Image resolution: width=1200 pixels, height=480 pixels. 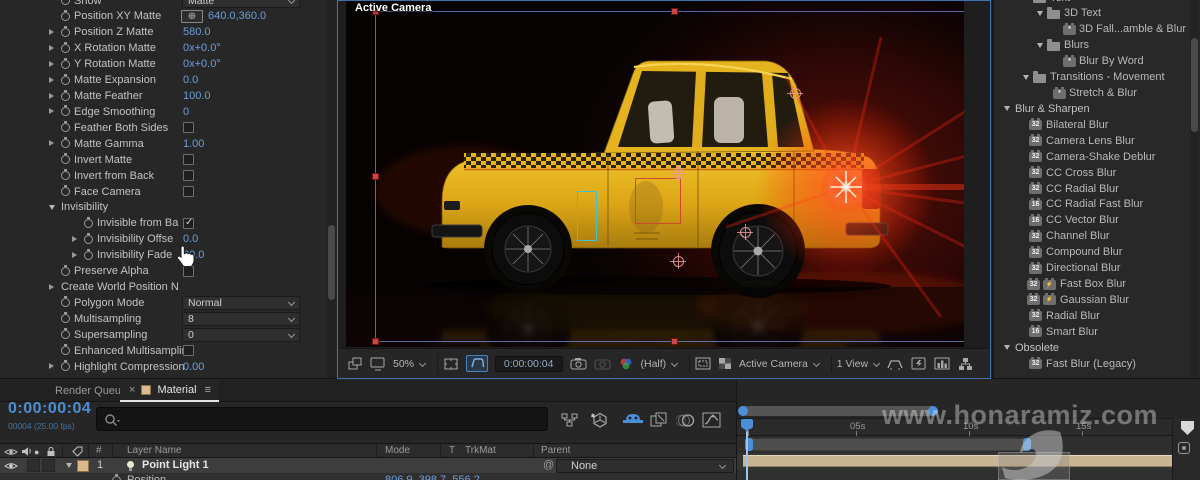 What do you see at coordinates (747, 425) in the screenshot?
I see `playhead` at bounding box center [747, 425].